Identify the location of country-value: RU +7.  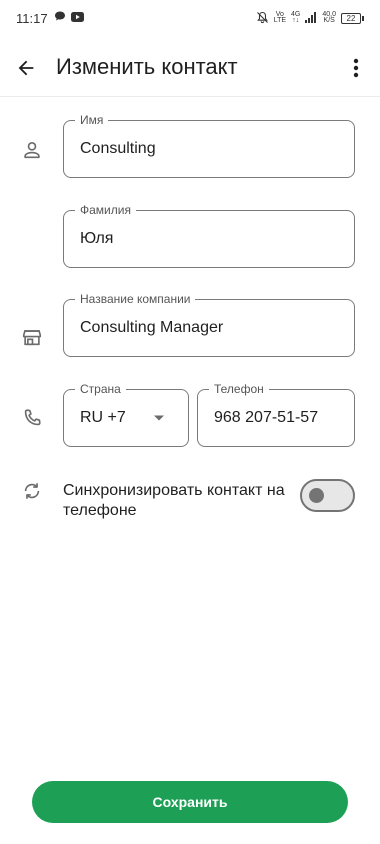
(103, 417).